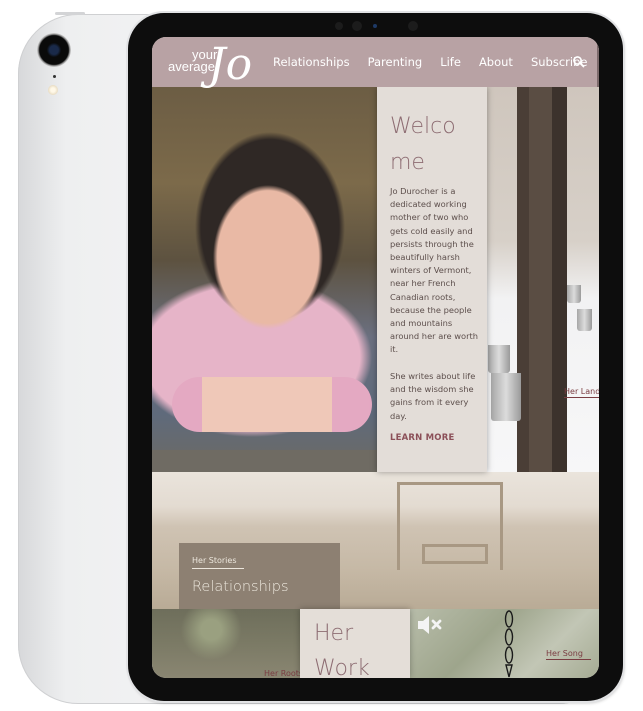  I want to click on nav-link-parenting: Parenting, so click(395, 62).